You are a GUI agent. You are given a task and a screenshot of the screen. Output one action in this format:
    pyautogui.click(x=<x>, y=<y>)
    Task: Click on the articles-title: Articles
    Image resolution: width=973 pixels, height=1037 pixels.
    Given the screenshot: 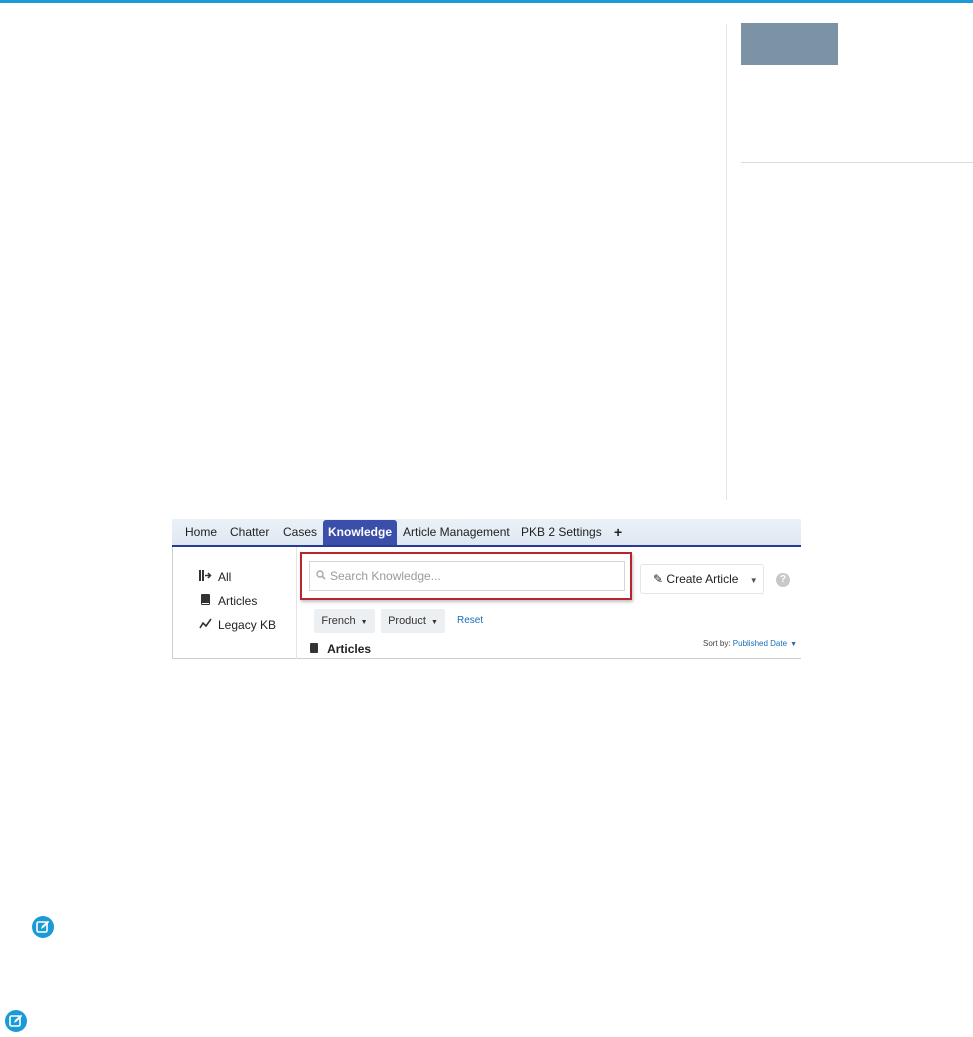 What is the action you would take?
    pyautogui.click(x=349, y=649)
    